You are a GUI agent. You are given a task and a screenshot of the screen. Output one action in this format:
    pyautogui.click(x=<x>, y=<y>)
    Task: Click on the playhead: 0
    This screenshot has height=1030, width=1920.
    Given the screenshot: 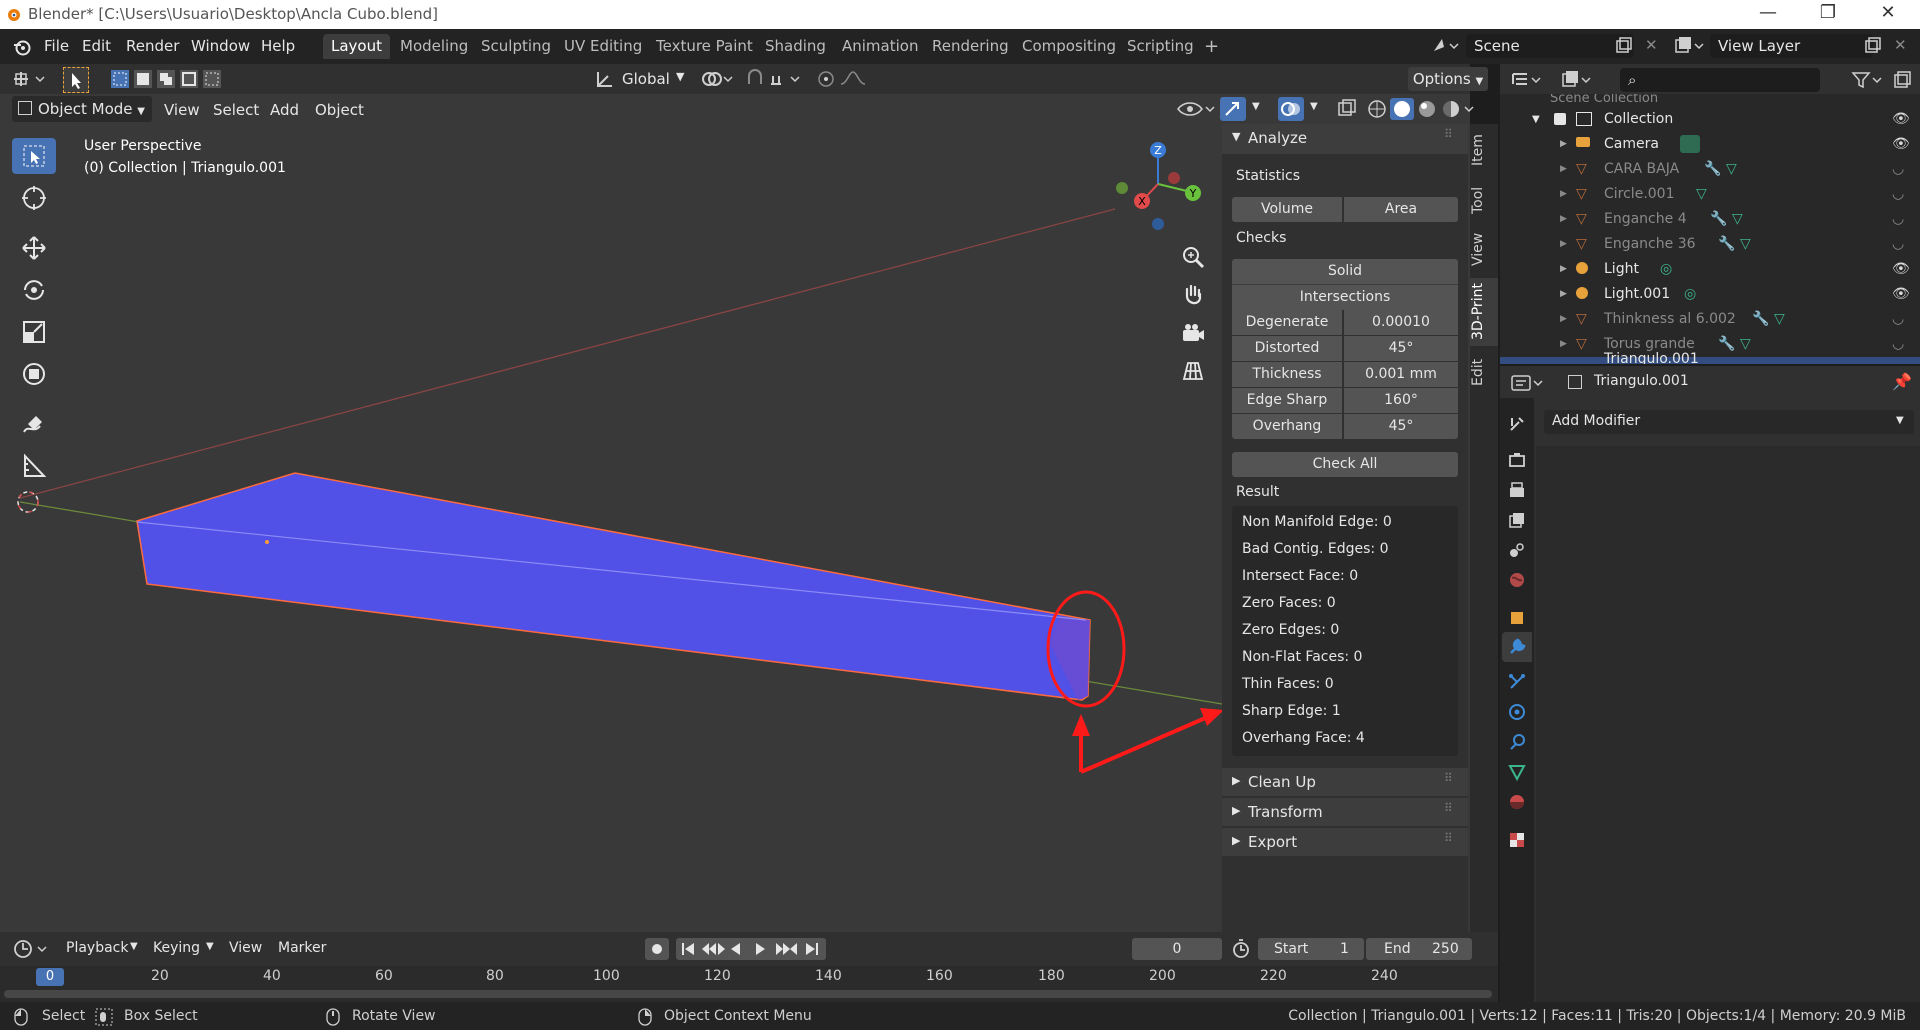 What is the action you would take?
    pyautogui.click(x=50, y=977)
    